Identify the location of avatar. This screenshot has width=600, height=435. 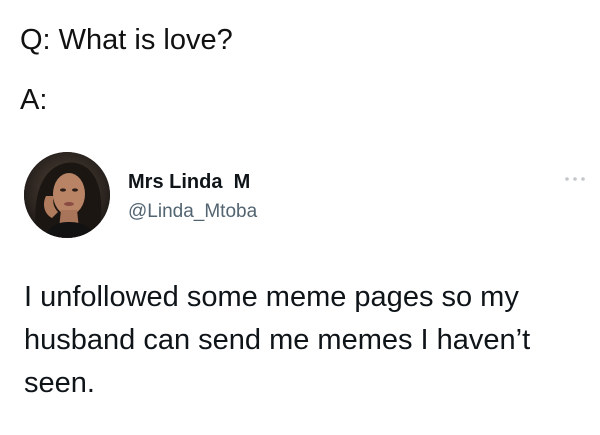
(67, 195).